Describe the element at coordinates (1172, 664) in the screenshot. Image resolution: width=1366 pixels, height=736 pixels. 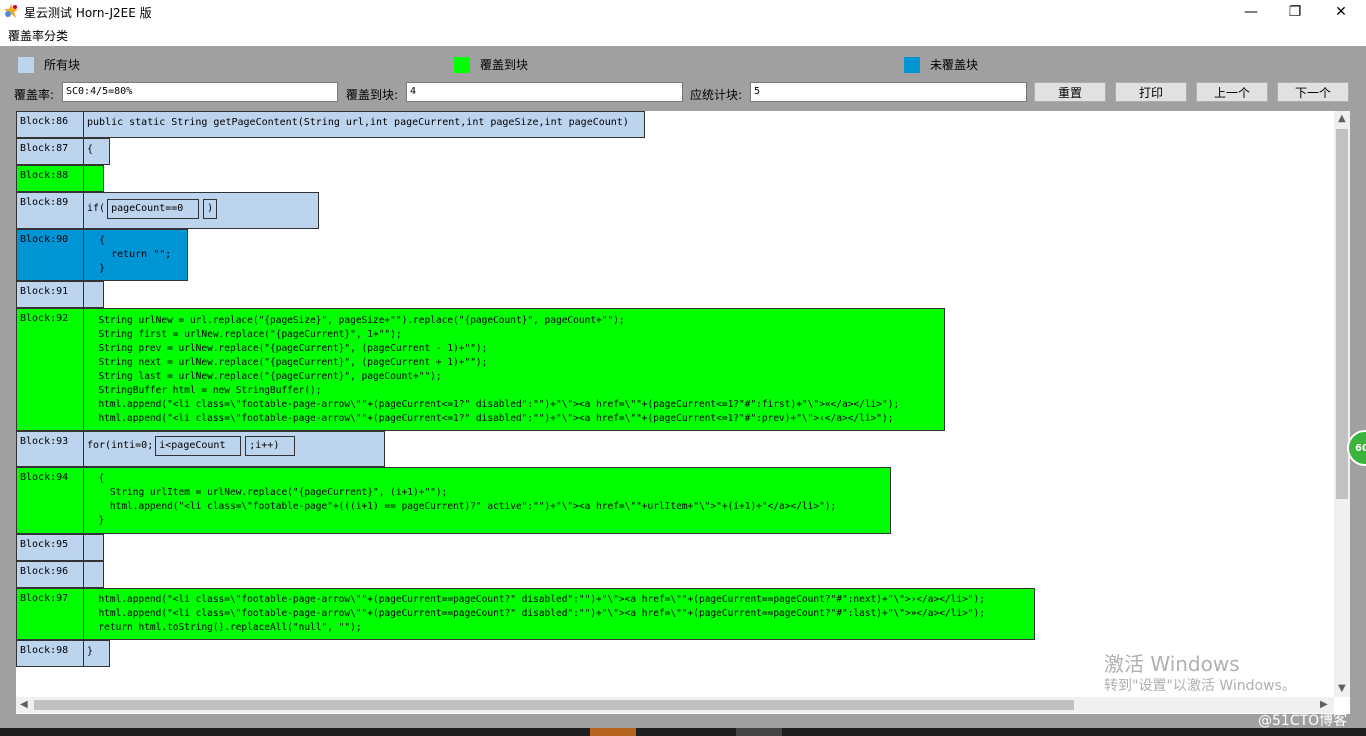
I see `activate-windows-title: 激活 Windows` at that location.